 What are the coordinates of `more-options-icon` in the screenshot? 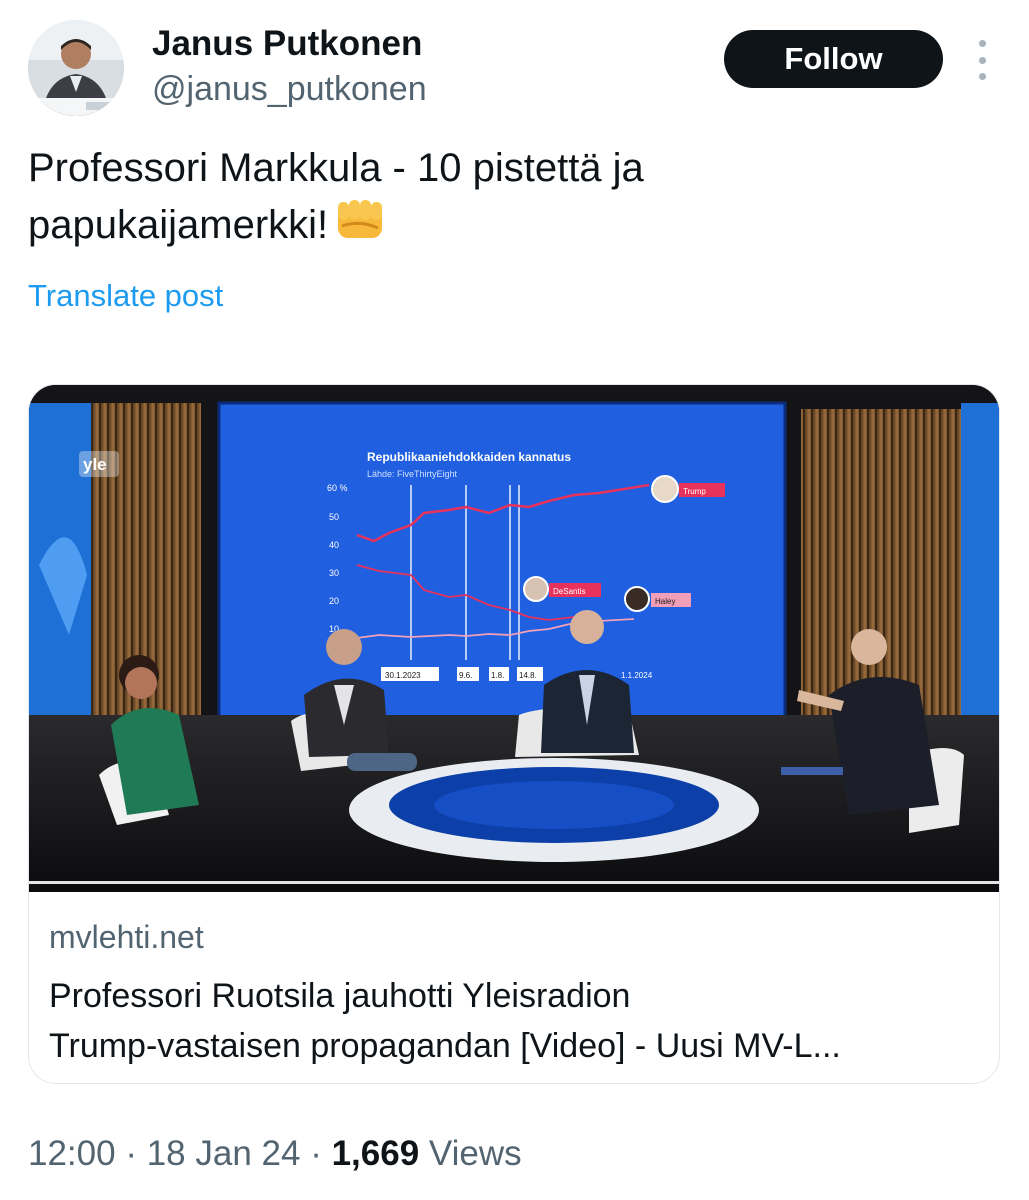 It's located at (982, 60).